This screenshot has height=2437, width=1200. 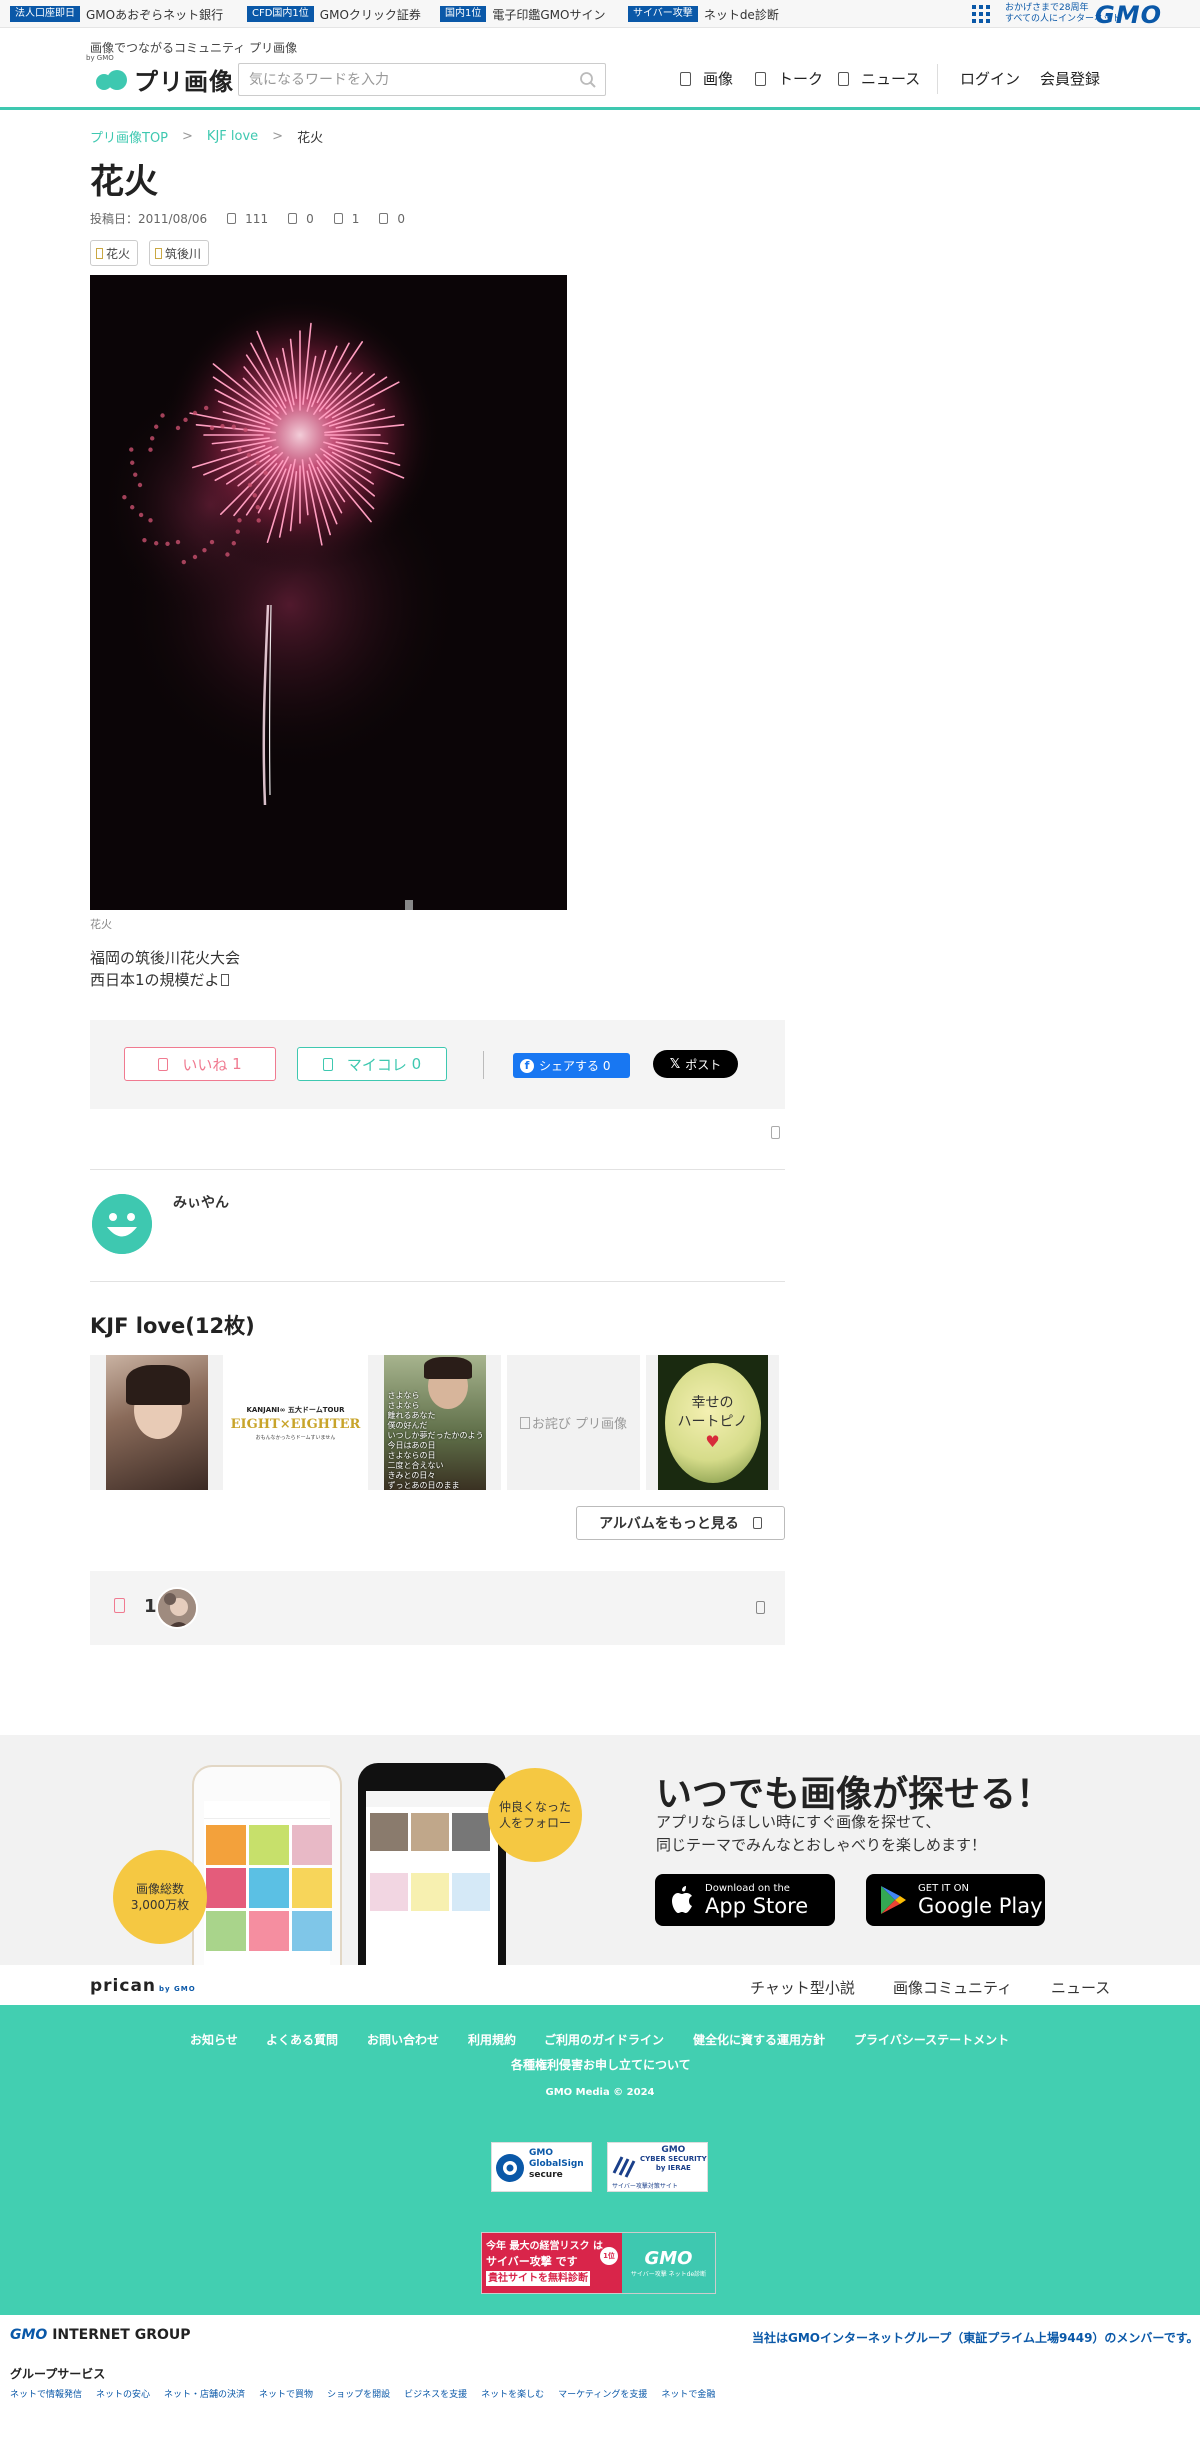 I want to click on avatar, so click(x=122, y=1224).